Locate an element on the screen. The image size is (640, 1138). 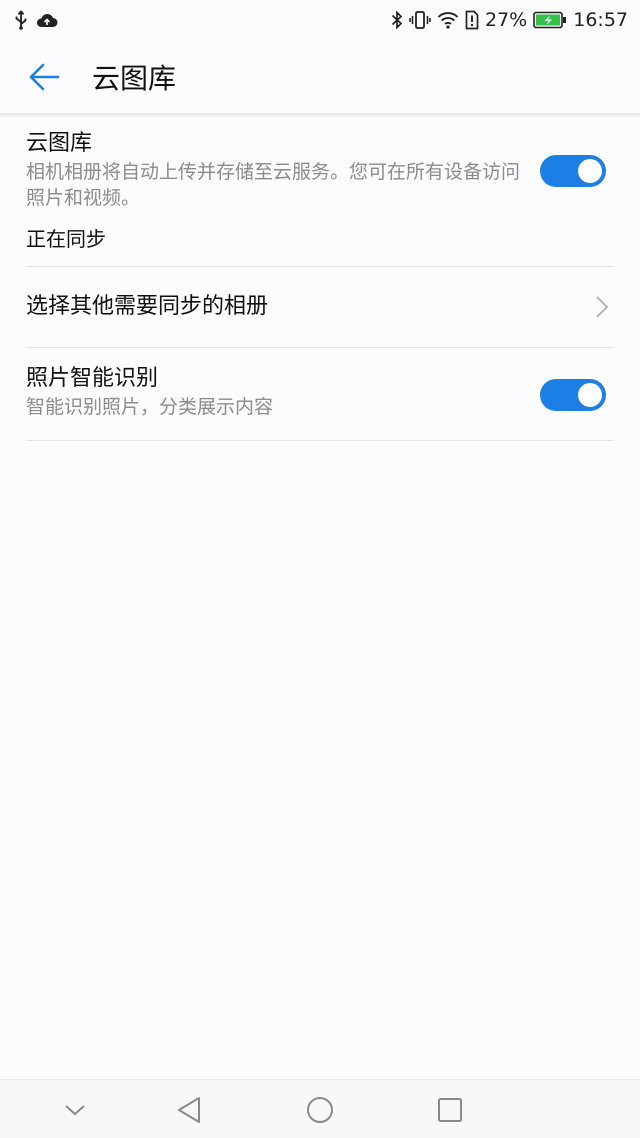
home-button is located at coordinates (320, 1110).